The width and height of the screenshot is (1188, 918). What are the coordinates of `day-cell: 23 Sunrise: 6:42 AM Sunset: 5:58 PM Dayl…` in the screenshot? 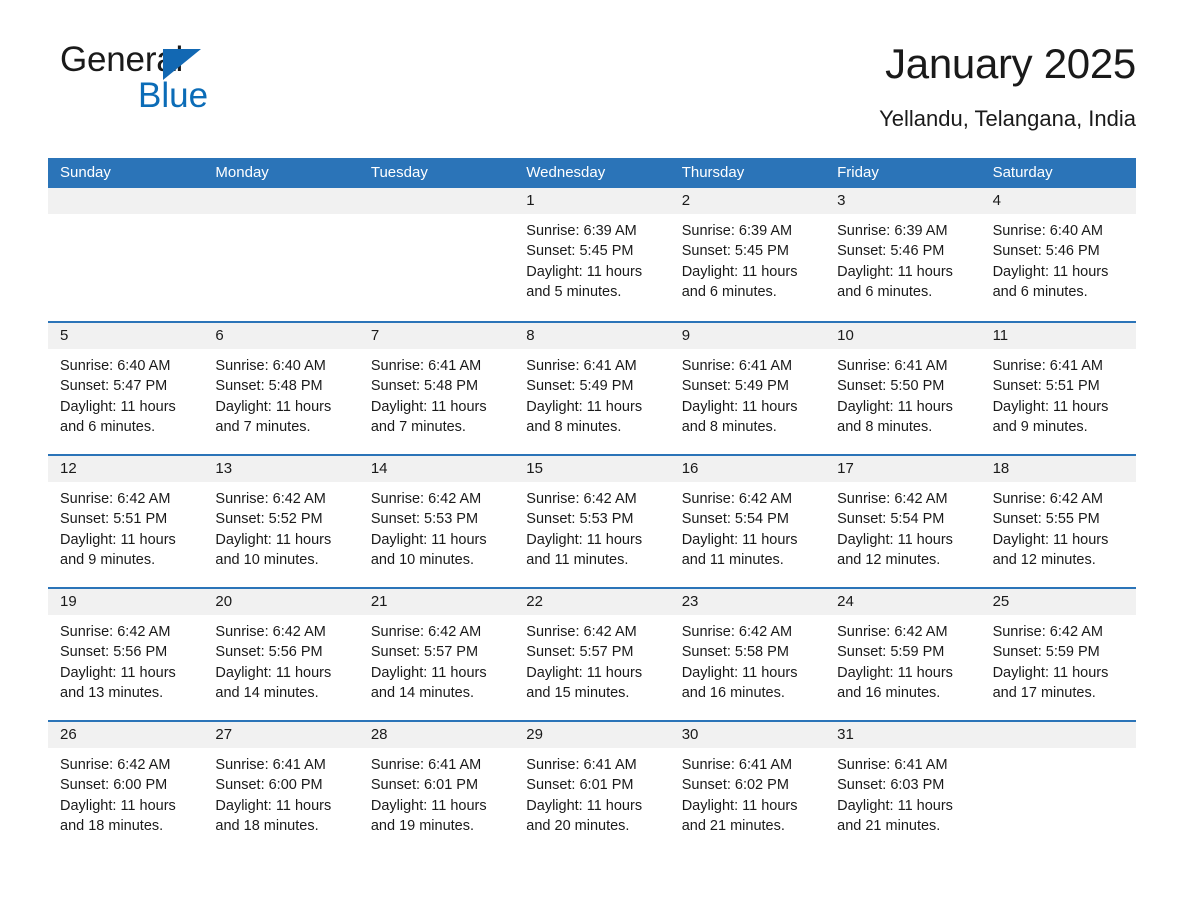 It's located at (747, 654).